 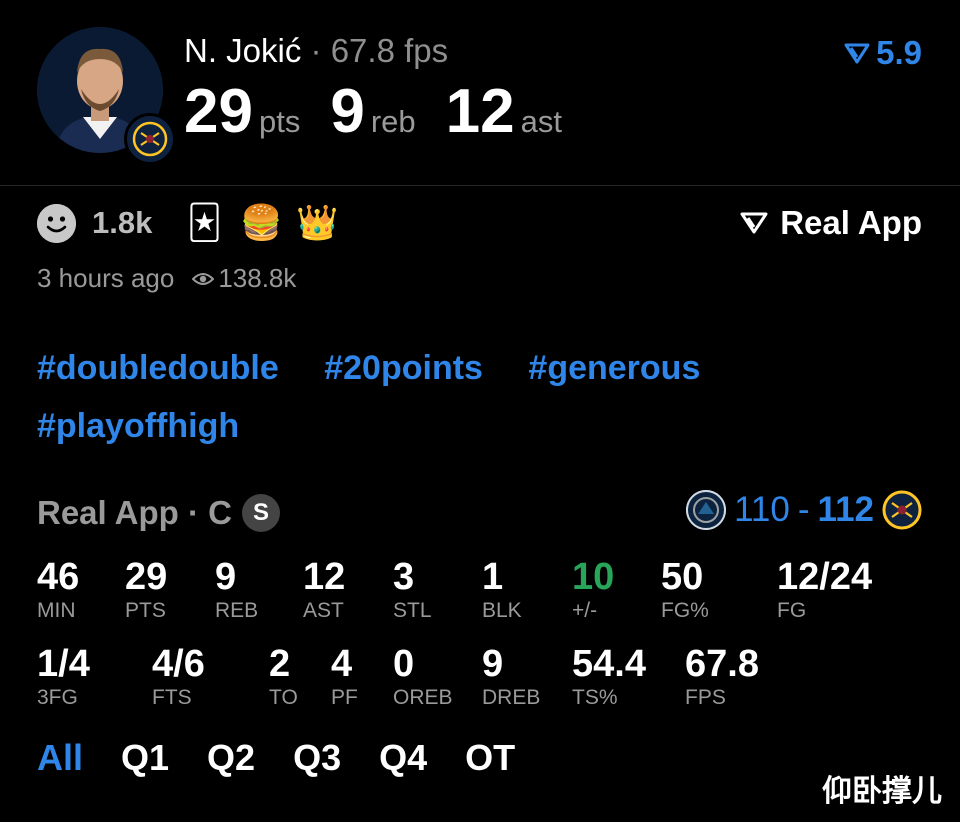 I want to click on stat-fps: 67.8 FPS, so click(x=722, y=677).